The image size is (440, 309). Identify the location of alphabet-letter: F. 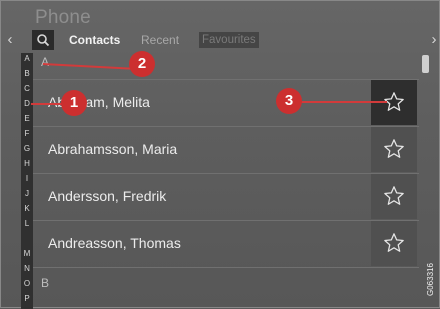
(27, 134).